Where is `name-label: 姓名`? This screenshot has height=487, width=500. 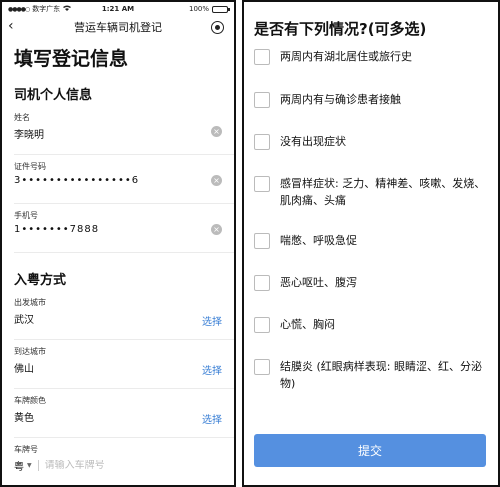
name-label: 姓名 is located at coordinates (22, 117).